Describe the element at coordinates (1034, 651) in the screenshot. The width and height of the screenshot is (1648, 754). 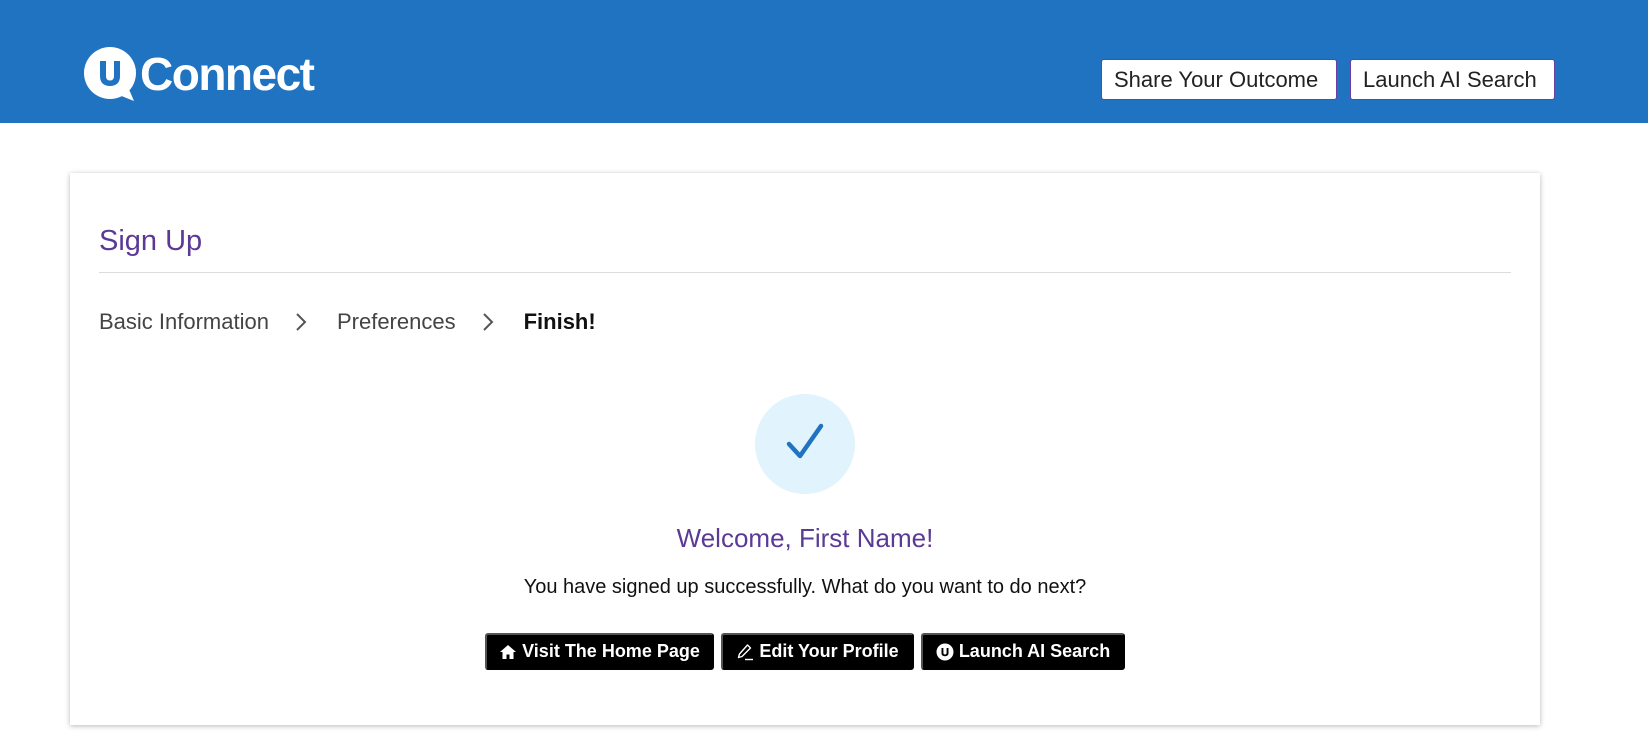
I see `launch-ai-search-label: Launch AI Search` at that location.